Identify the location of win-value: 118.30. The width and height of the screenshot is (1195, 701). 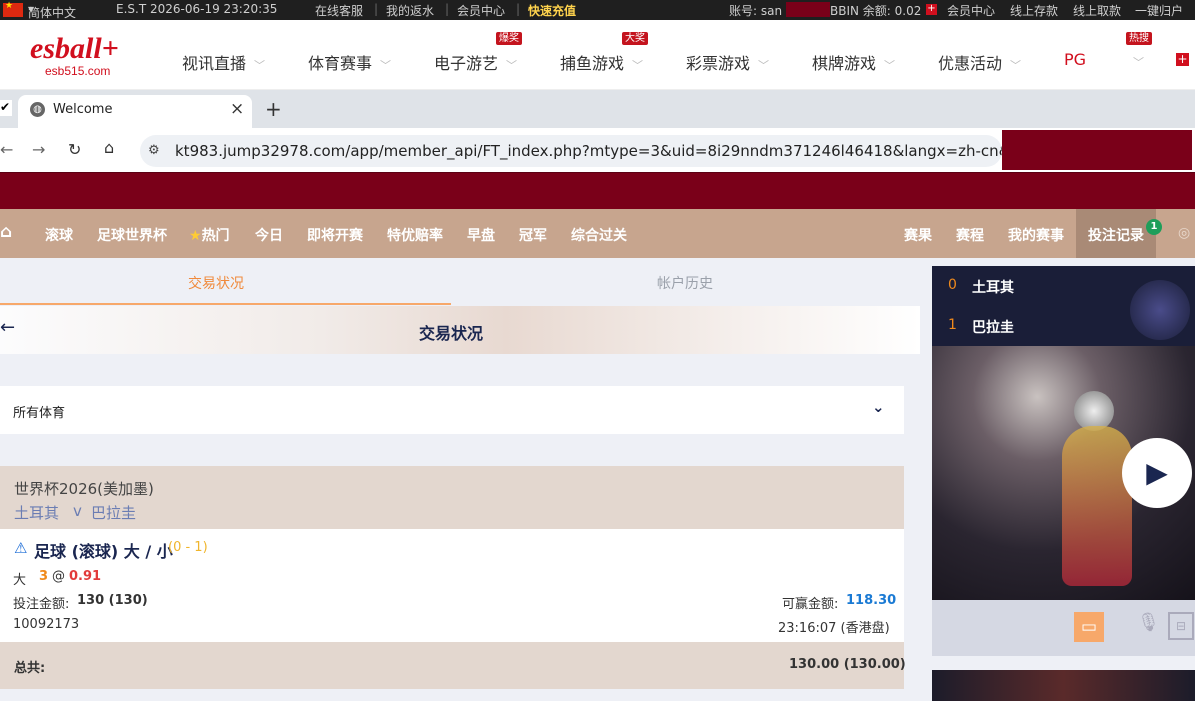
(871, 600).